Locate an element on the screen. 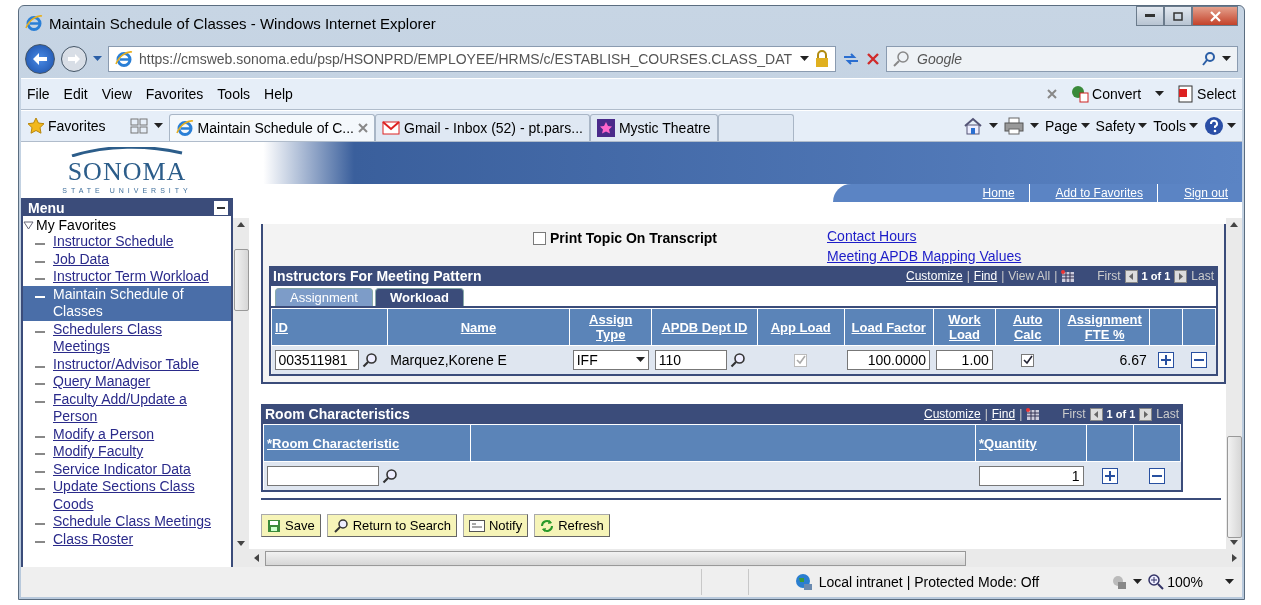 This screenshot has width=1261, height=605. page-link: Meeting APDB Mapping Values is located at coordinates (924, 256).